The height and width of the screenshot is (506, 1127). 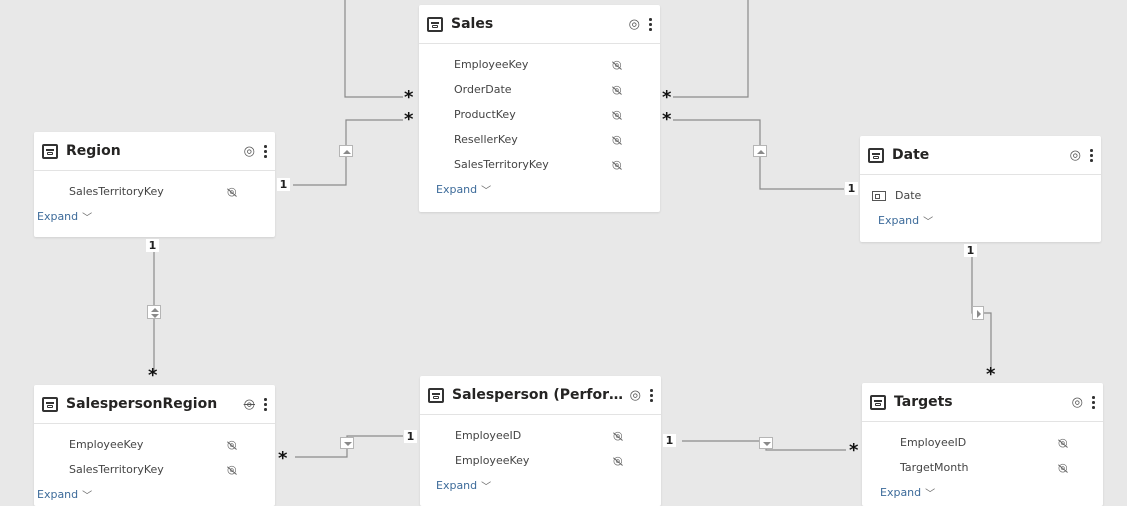 What do you see at coordinates (982, 467) in the screenshot?
I see `field-row: TargetMonth ◎` at bounding box center [982, 467].